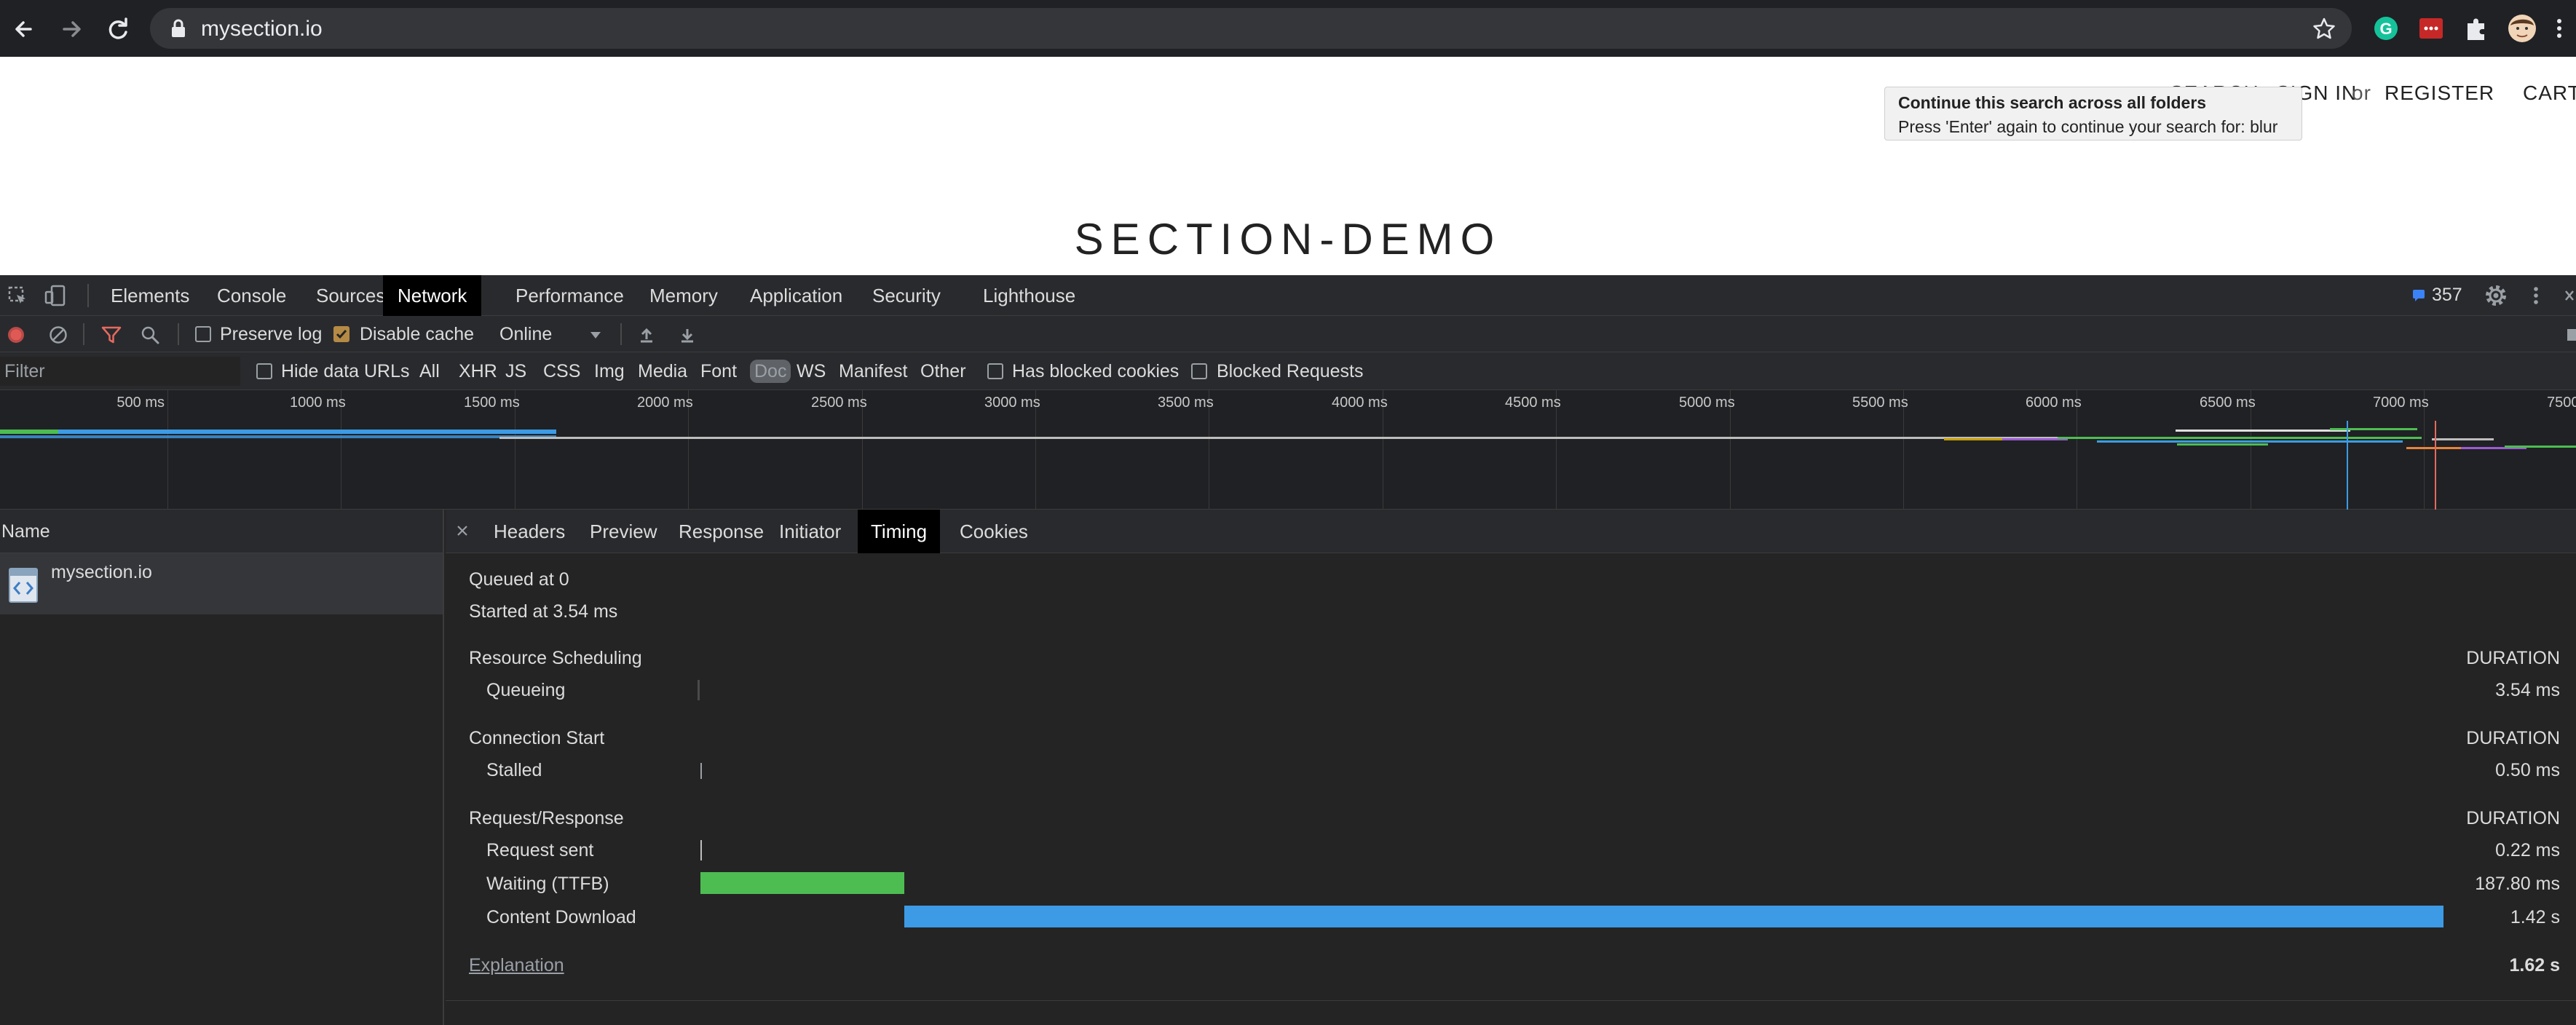 Image resolution: width=2576 pixels, height=1025 pixels. I want to click on request-row: mysection.io, so click(222, 584).